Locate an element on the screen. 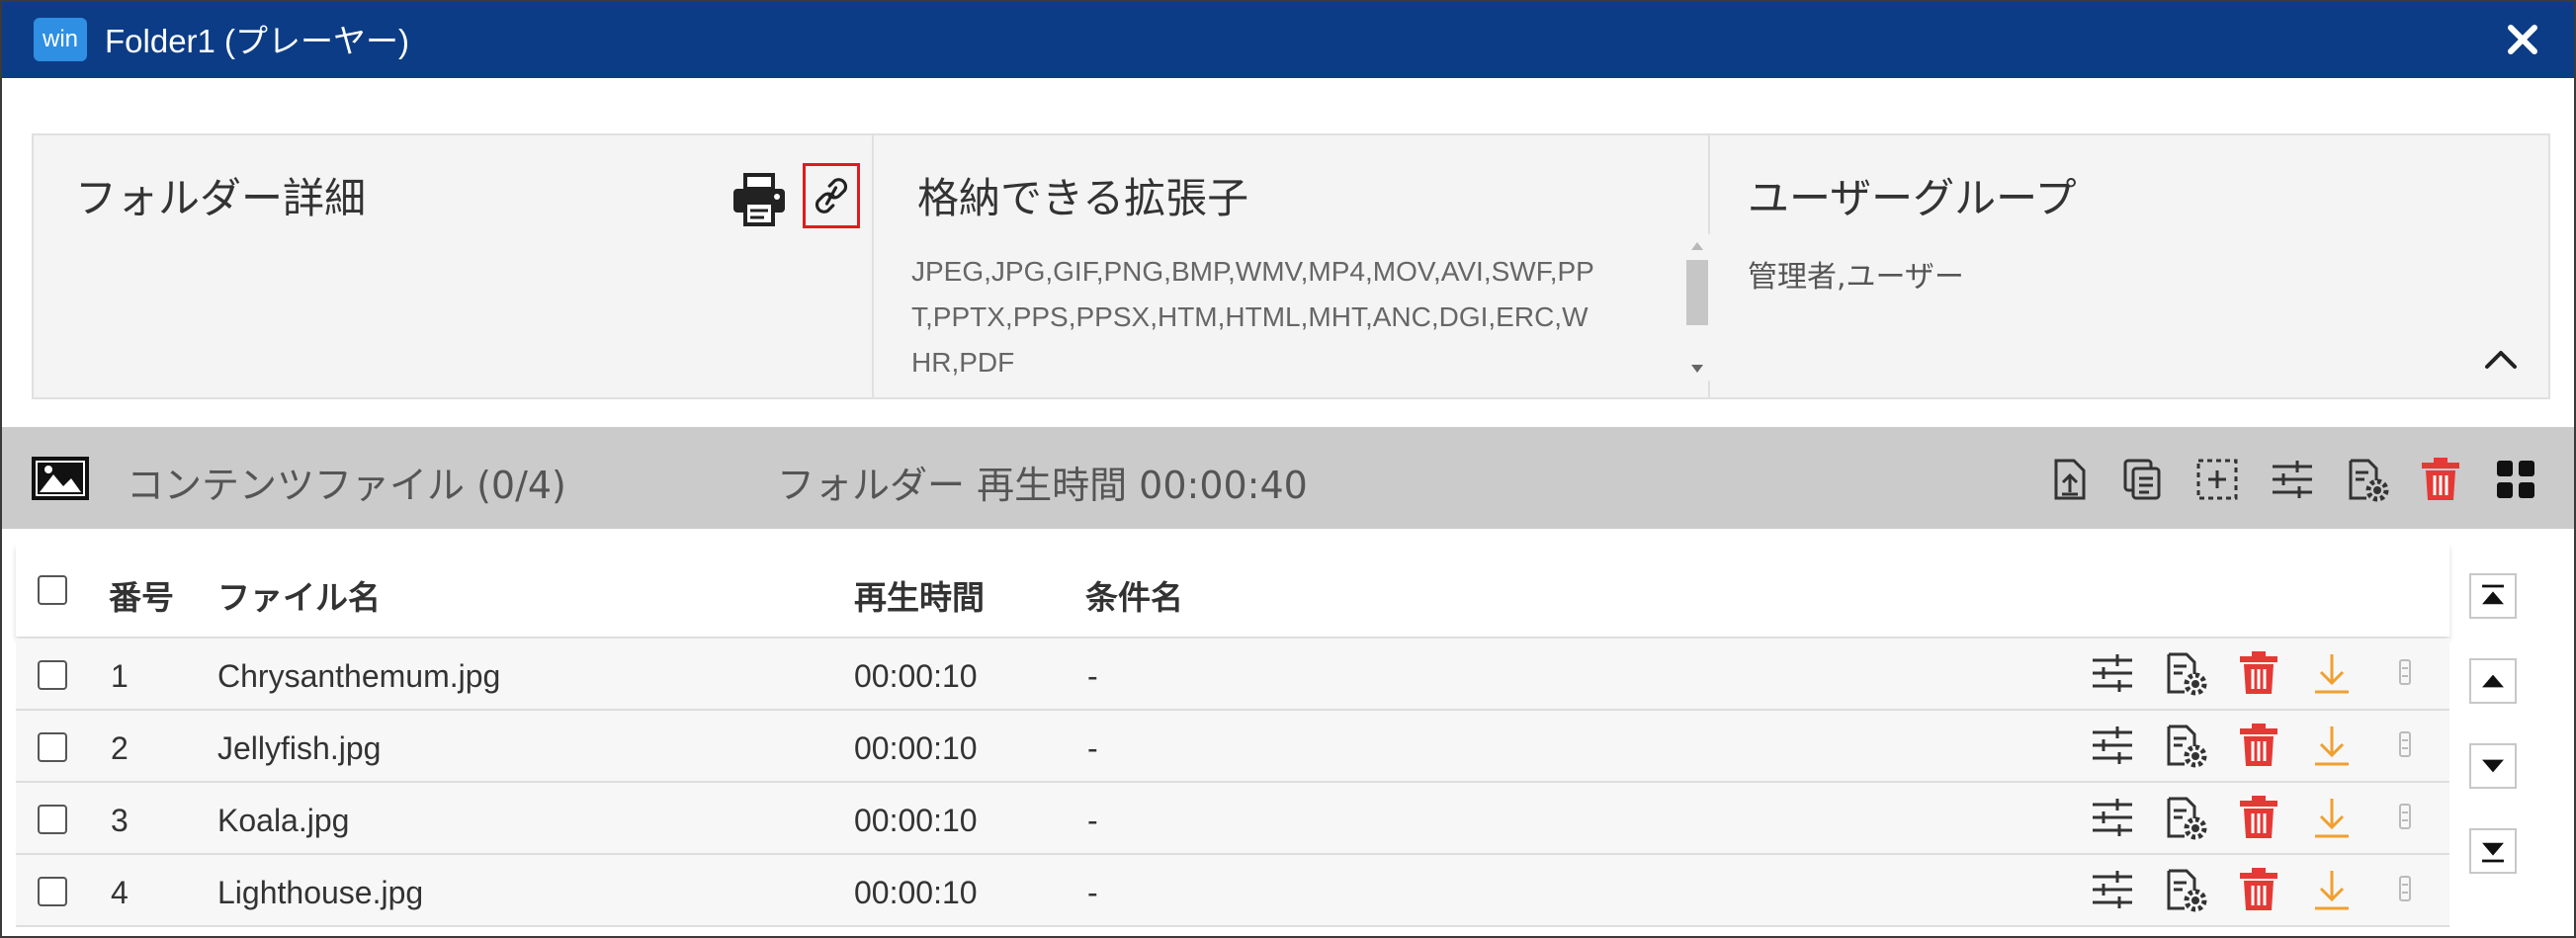 This screenshot has height=938, width=2576. header-filename: ファイル名 is located at coordinates (299, 598).